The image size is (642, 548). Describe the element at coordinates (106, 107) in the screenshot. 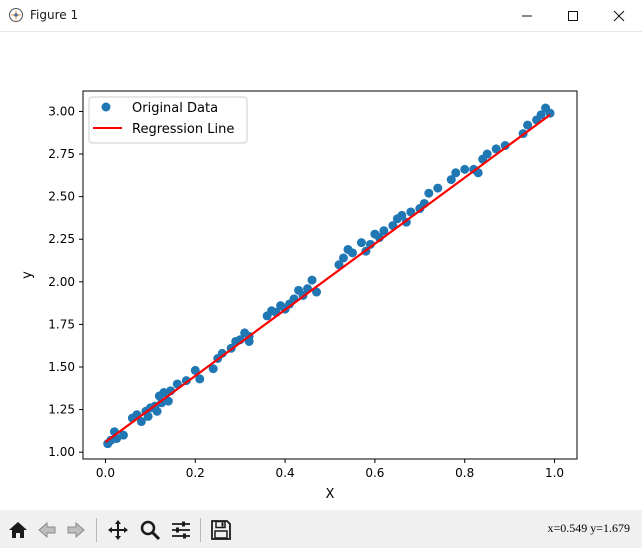

I see `legend-scatter-marker` at that location.